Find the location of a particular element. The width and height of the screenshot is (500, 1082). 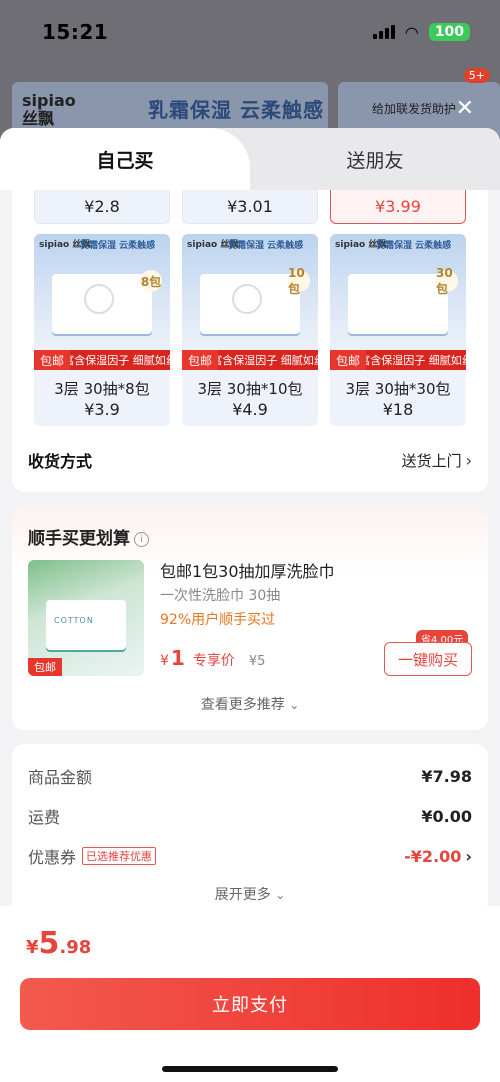

expand-more-link: 展开更多 ⌄ is located at coordinates (250, 894).